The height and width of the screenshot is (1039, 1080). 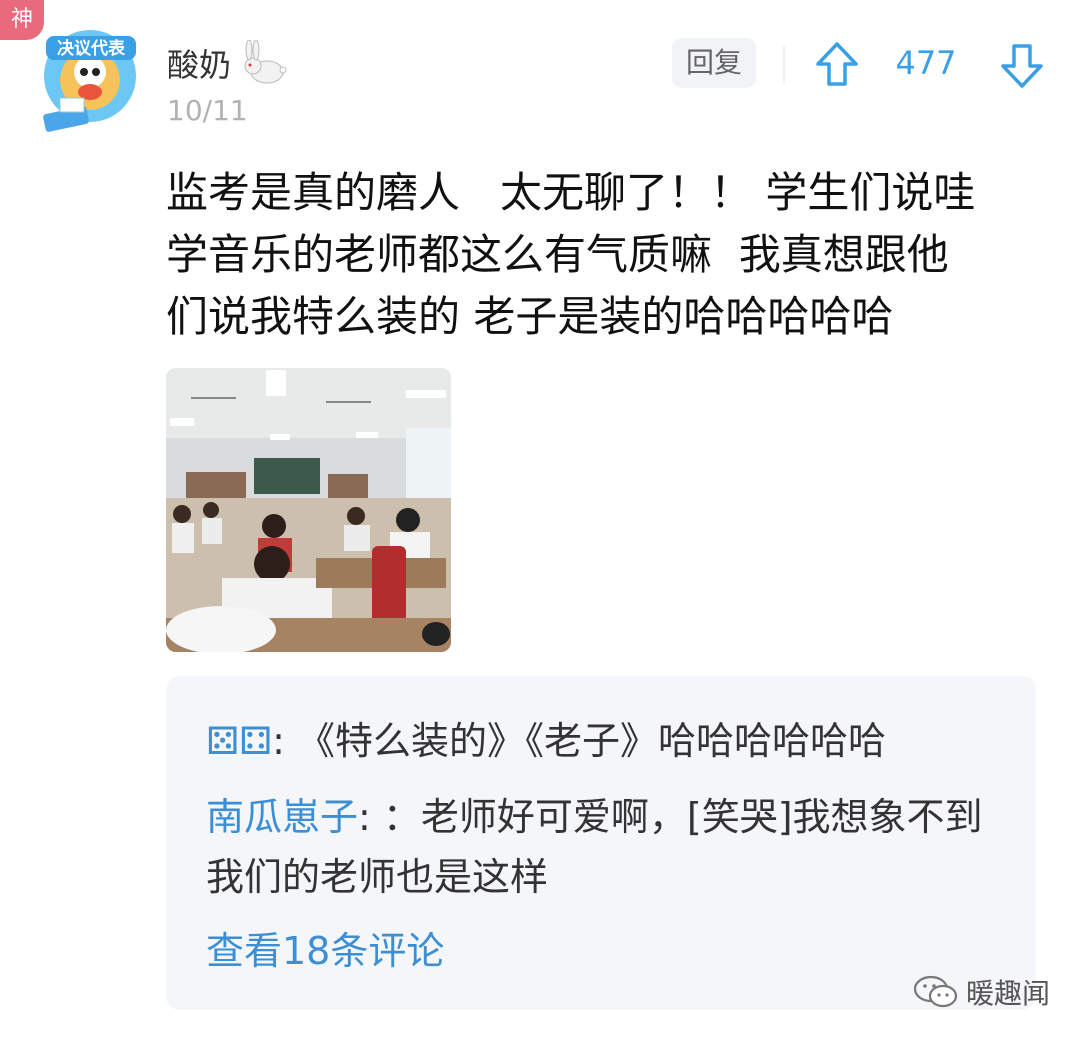 I want to click on rabbit-icon, so click(x=264, y=62).